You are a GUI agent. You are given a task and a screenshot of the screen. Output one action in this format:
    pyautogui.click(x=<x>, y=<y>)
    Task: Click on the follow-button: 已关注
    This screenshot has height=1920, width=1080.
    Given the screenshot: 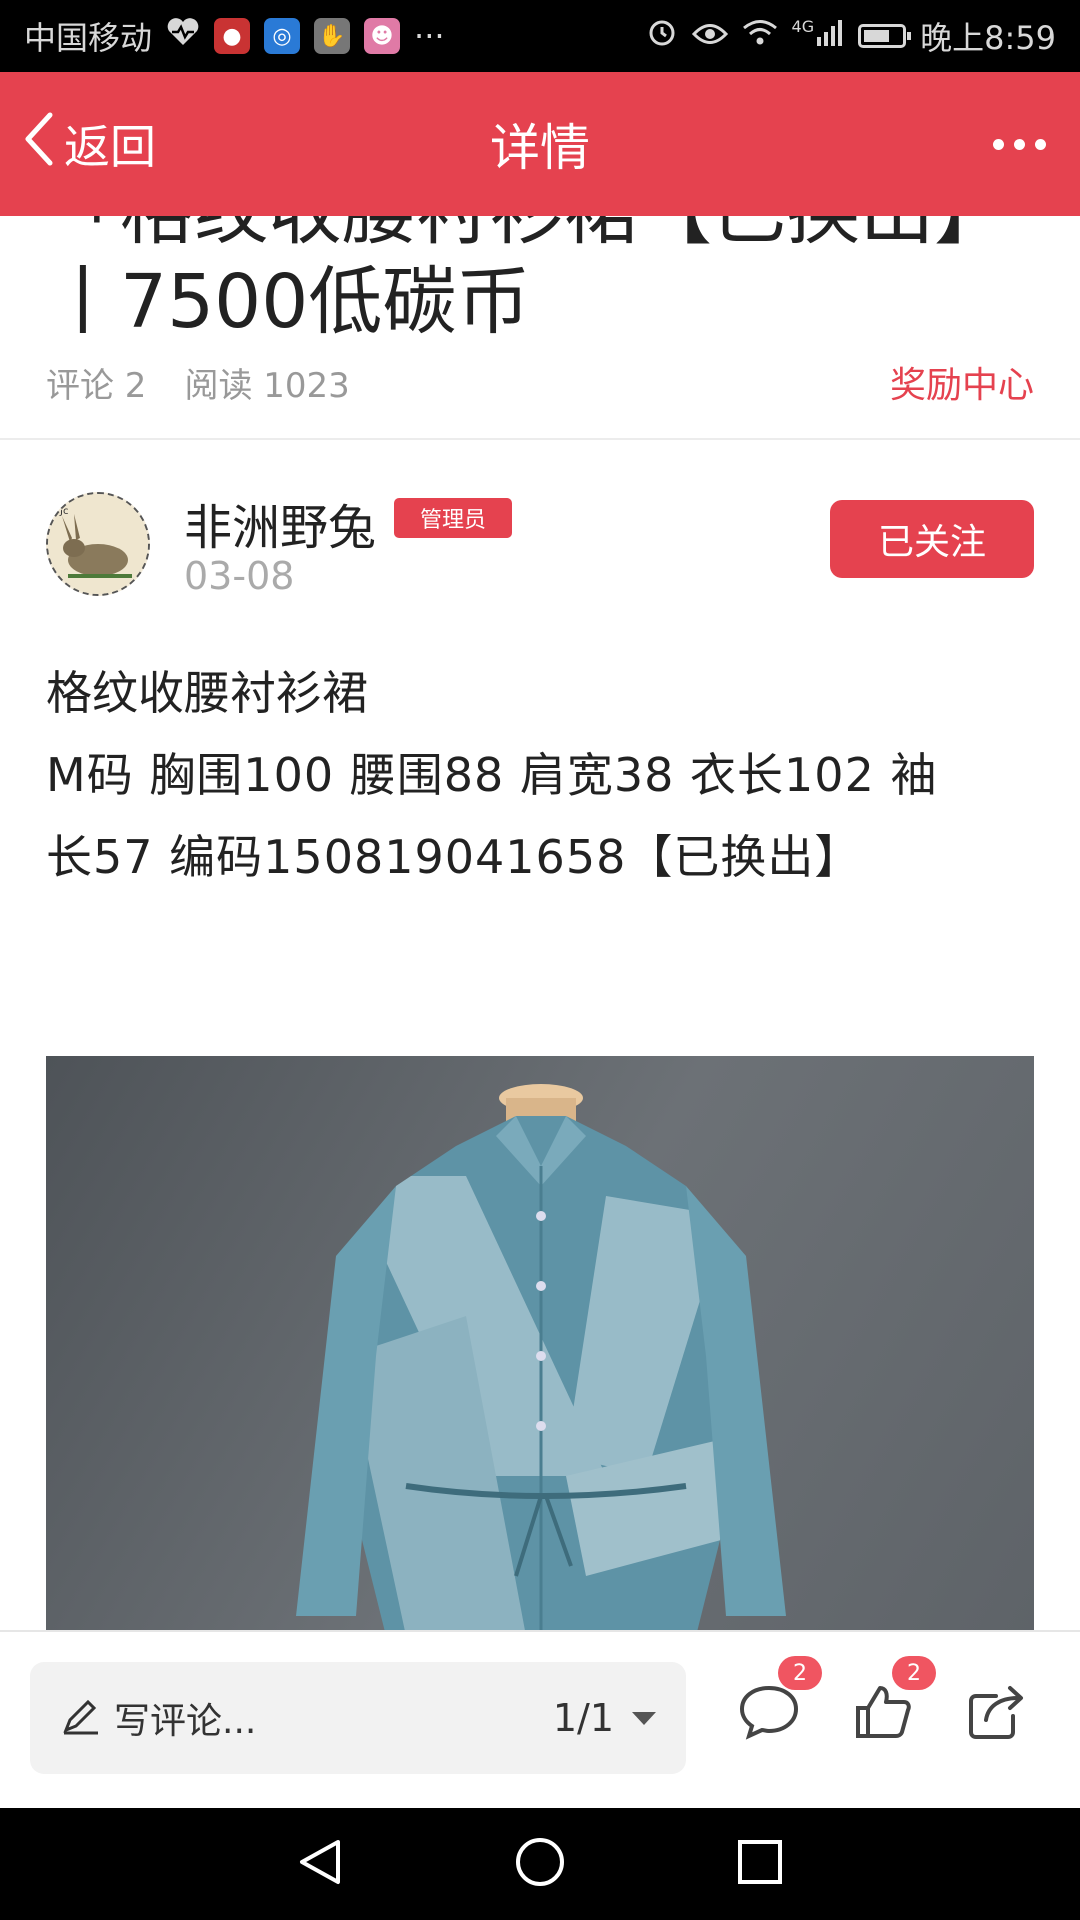 What is the action you would take?
    pyautogui.click(x=932, y=539)
    